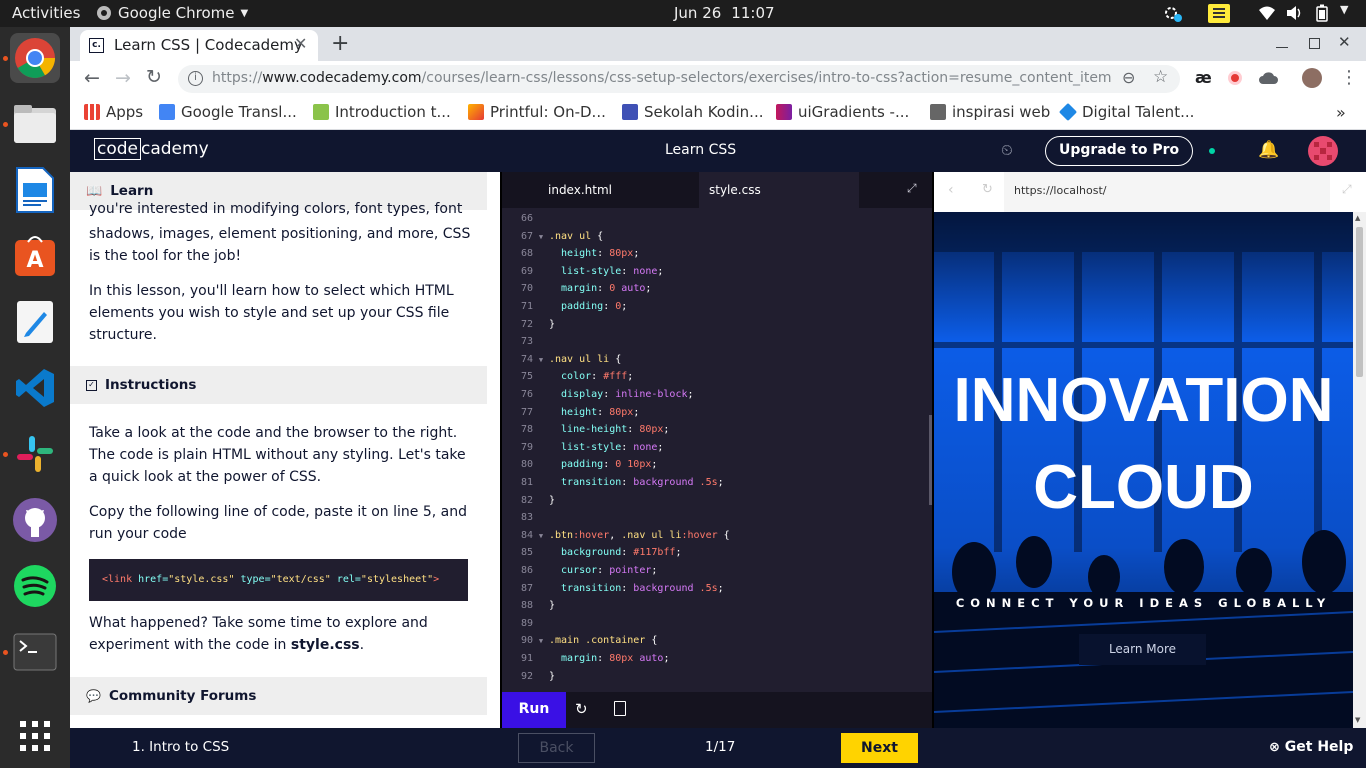 Image resolution: width=1366 pixels, height=768 pixels. I want to click on code-line: 83, so click(525, 518).